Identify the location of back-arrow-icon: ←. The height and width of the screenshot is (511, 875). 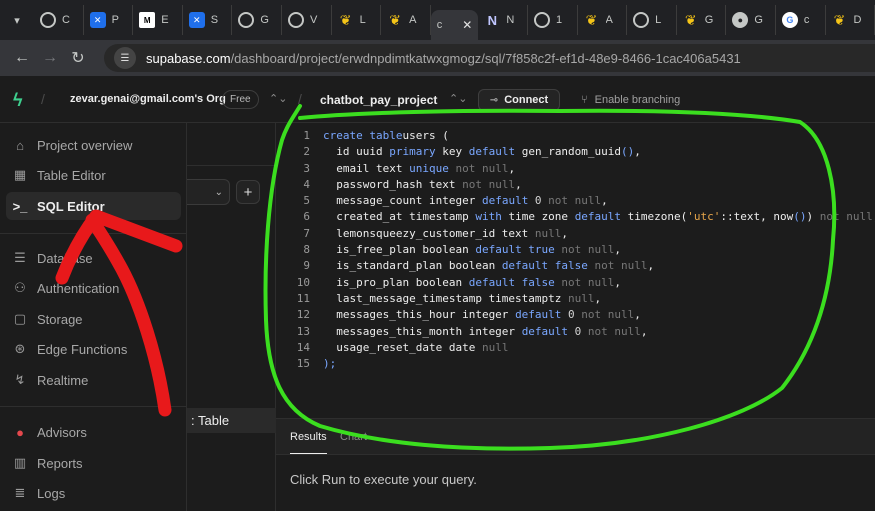
(22, 58).